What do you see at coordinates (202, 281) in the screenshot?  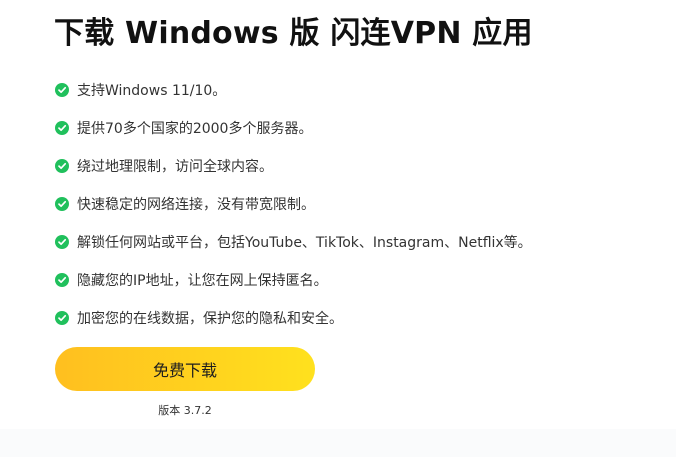 I see `feature-text: 隐藏您的IP地址，让您在网上保持匿名。` at bounding box center [202, 281].